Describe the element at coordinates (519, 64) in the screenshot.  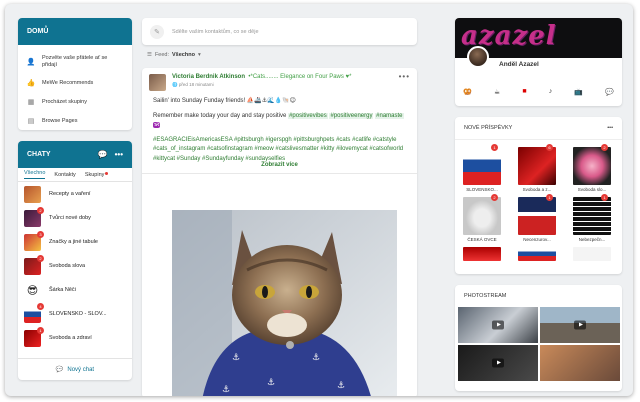
I see `profile-name: Anděl Azazel` at that location.